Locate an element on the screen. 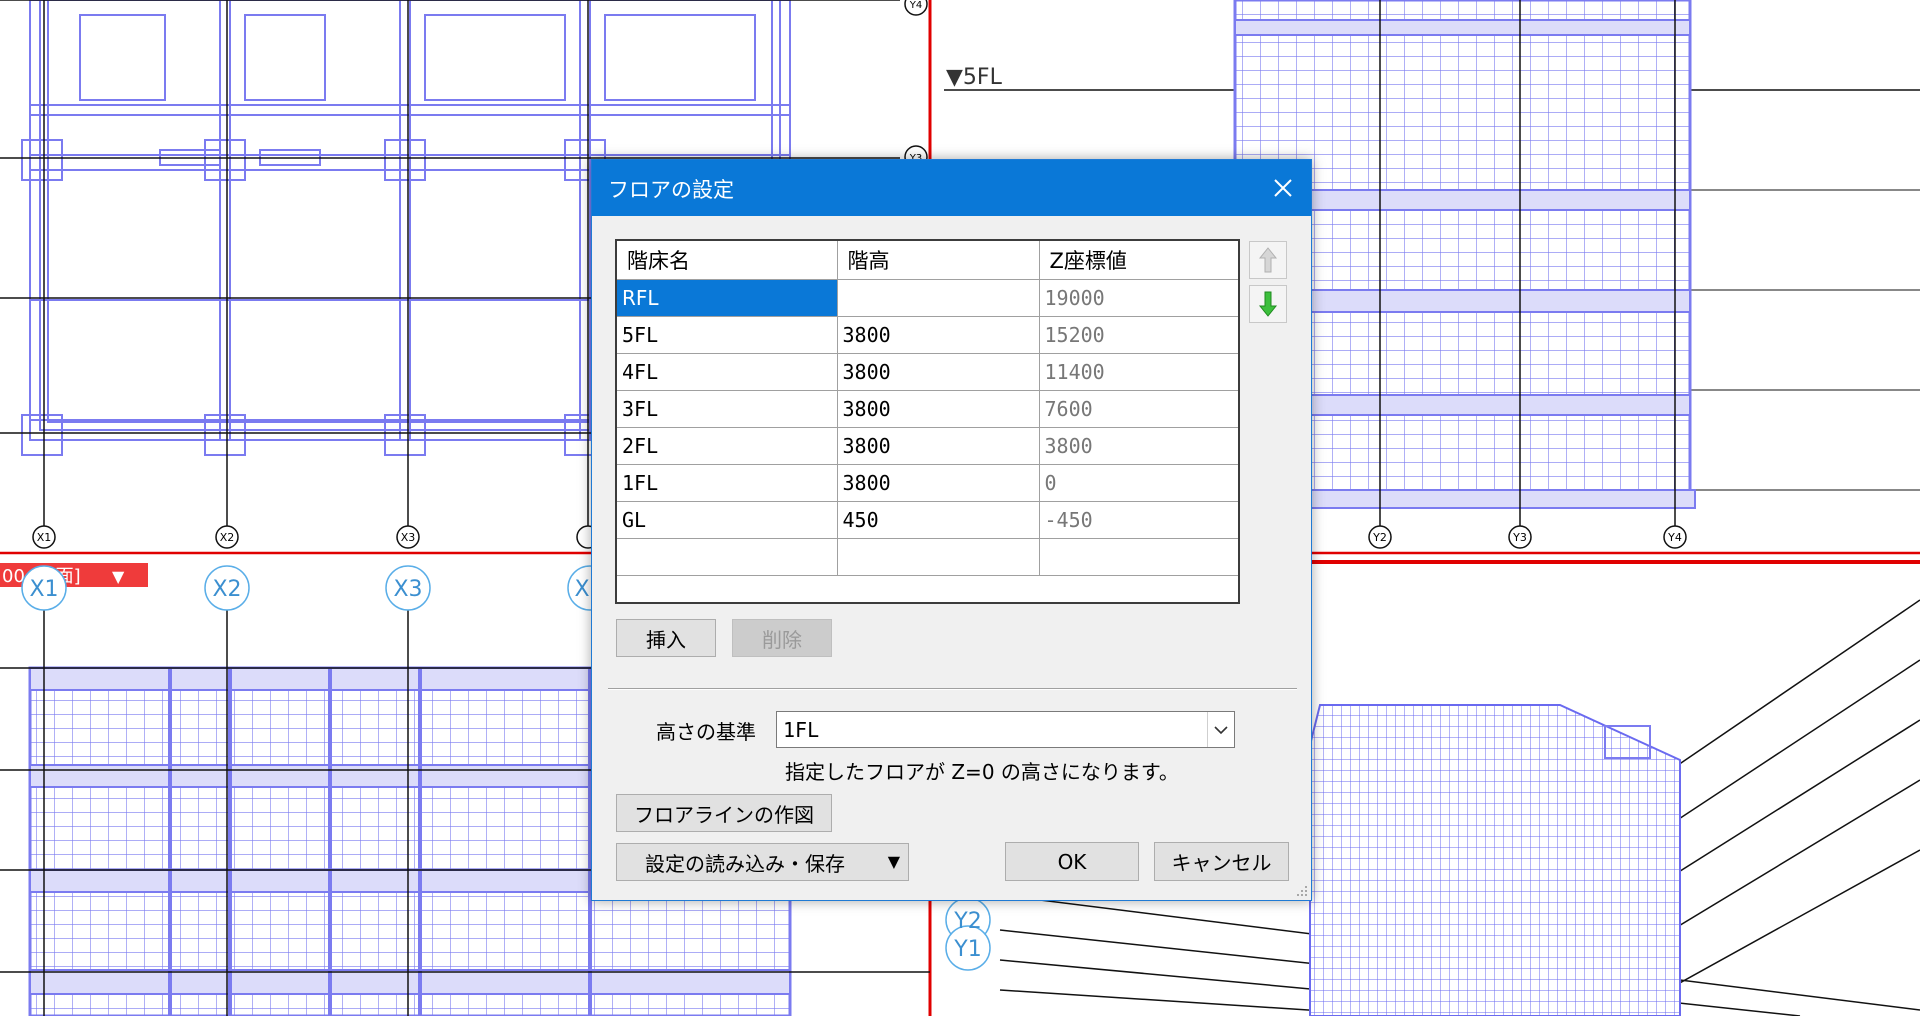 The image size is (1920, 1016). grid-bubble-x4-large-label: X is located at coordinates (581, 589).